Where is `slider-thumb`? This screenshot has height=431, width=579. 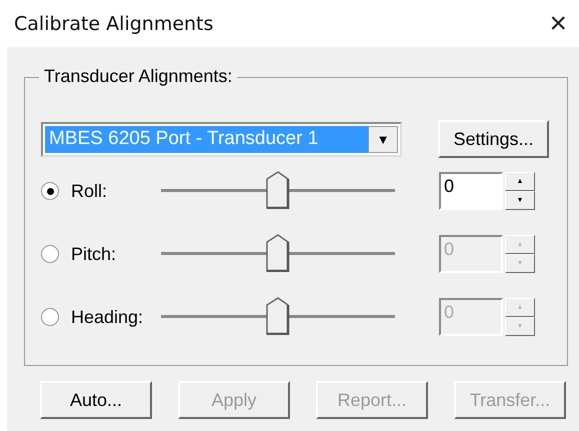 slider-thumb is located at coordinates (278, 190).